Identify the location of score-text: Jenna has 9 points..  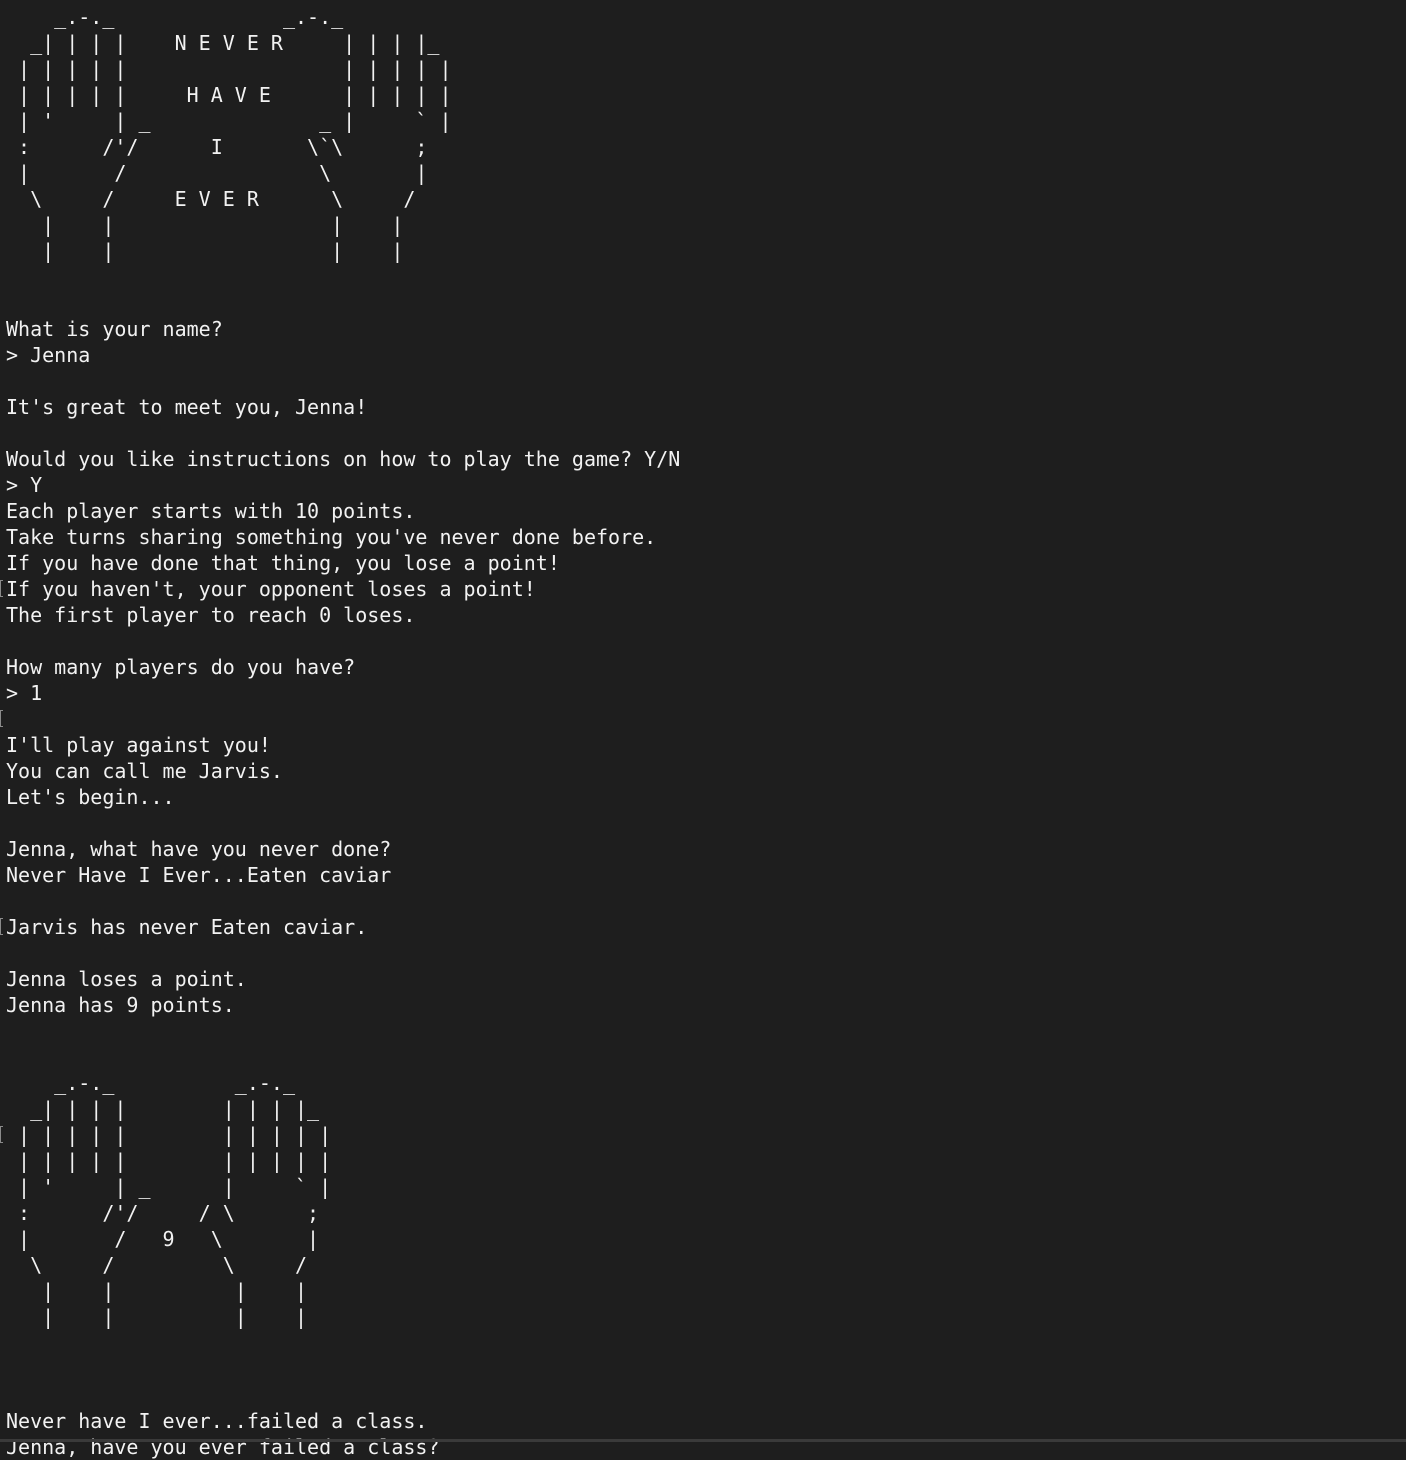
(120, 1005).